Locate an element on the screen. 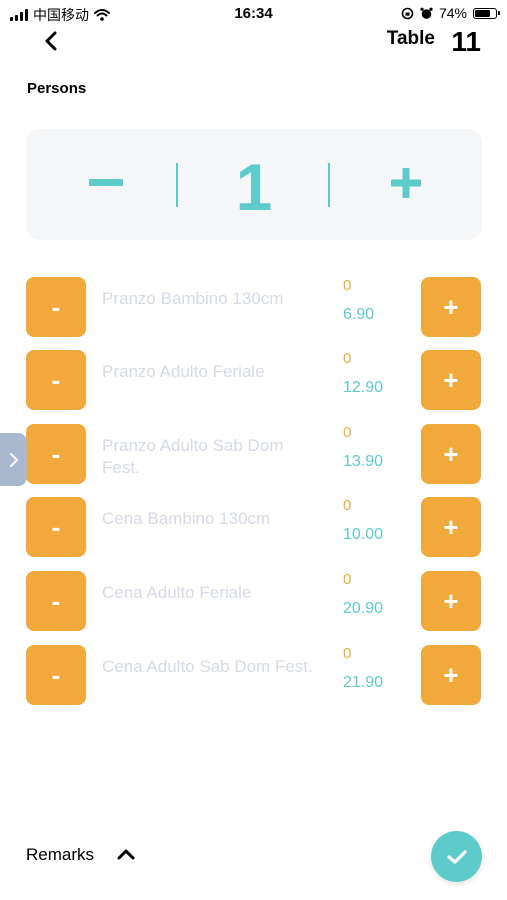 The width and height of the screenshot is (507, 900). back-button is located at coordinates (51, 41).